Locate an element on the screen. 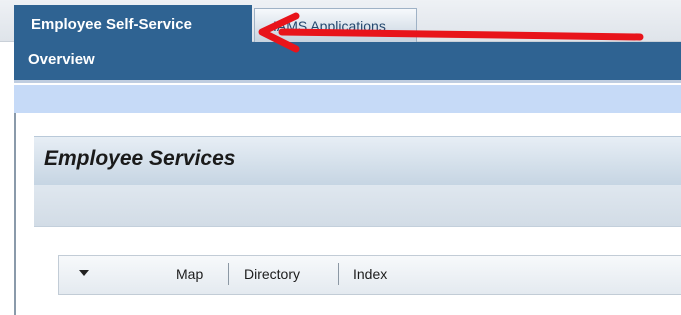 Image resolution: width=681 pixels, height=315 pixels. page-title-bar: Employee Services is located at coordinates (357, 160).